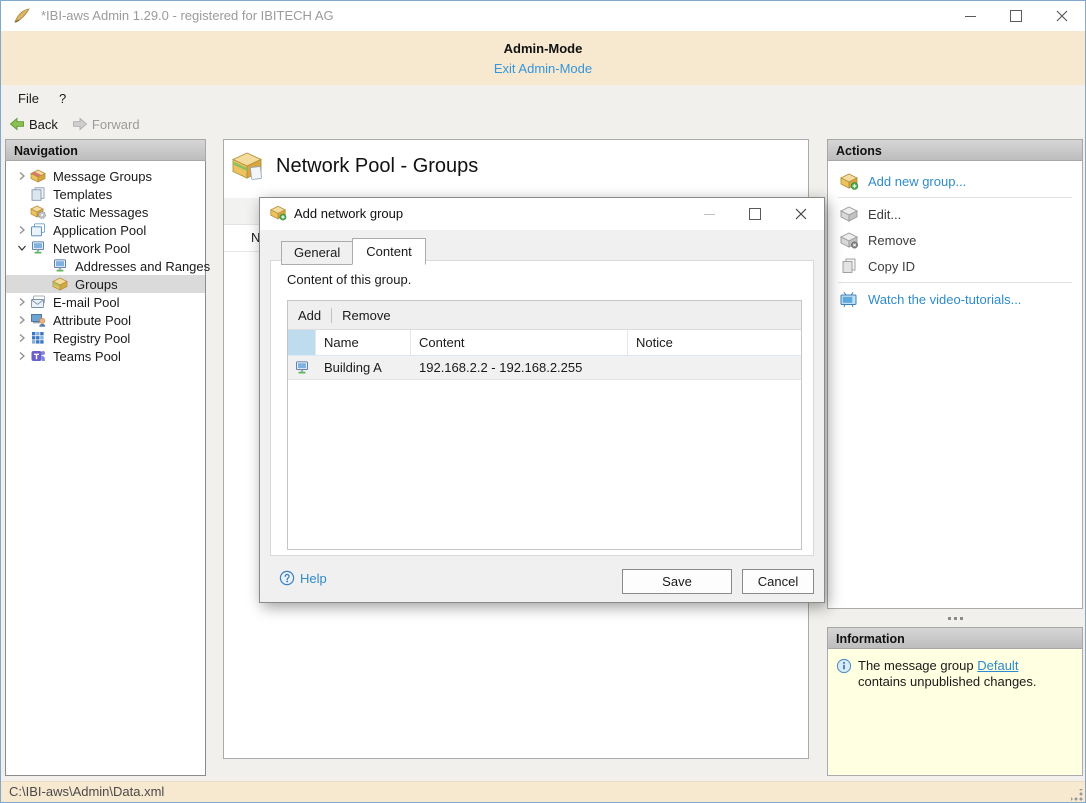  What do you see at coordinates (1062, 16) in the screenshot?
I see `close-button` at bounding box center [1062, 16].